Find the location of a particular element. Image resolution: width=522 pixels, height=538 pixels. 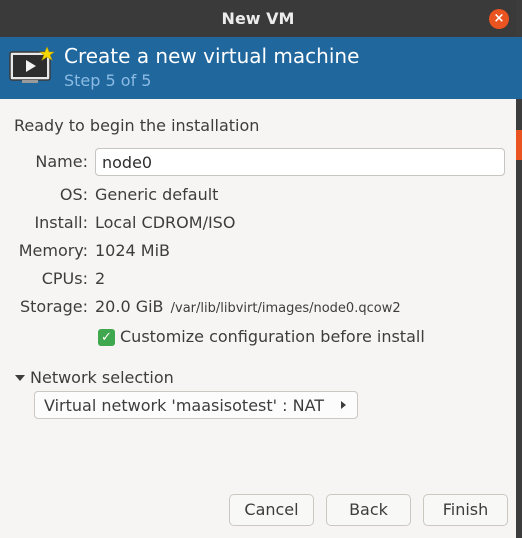

os-label: OS: is located at coordinates (73, 194).